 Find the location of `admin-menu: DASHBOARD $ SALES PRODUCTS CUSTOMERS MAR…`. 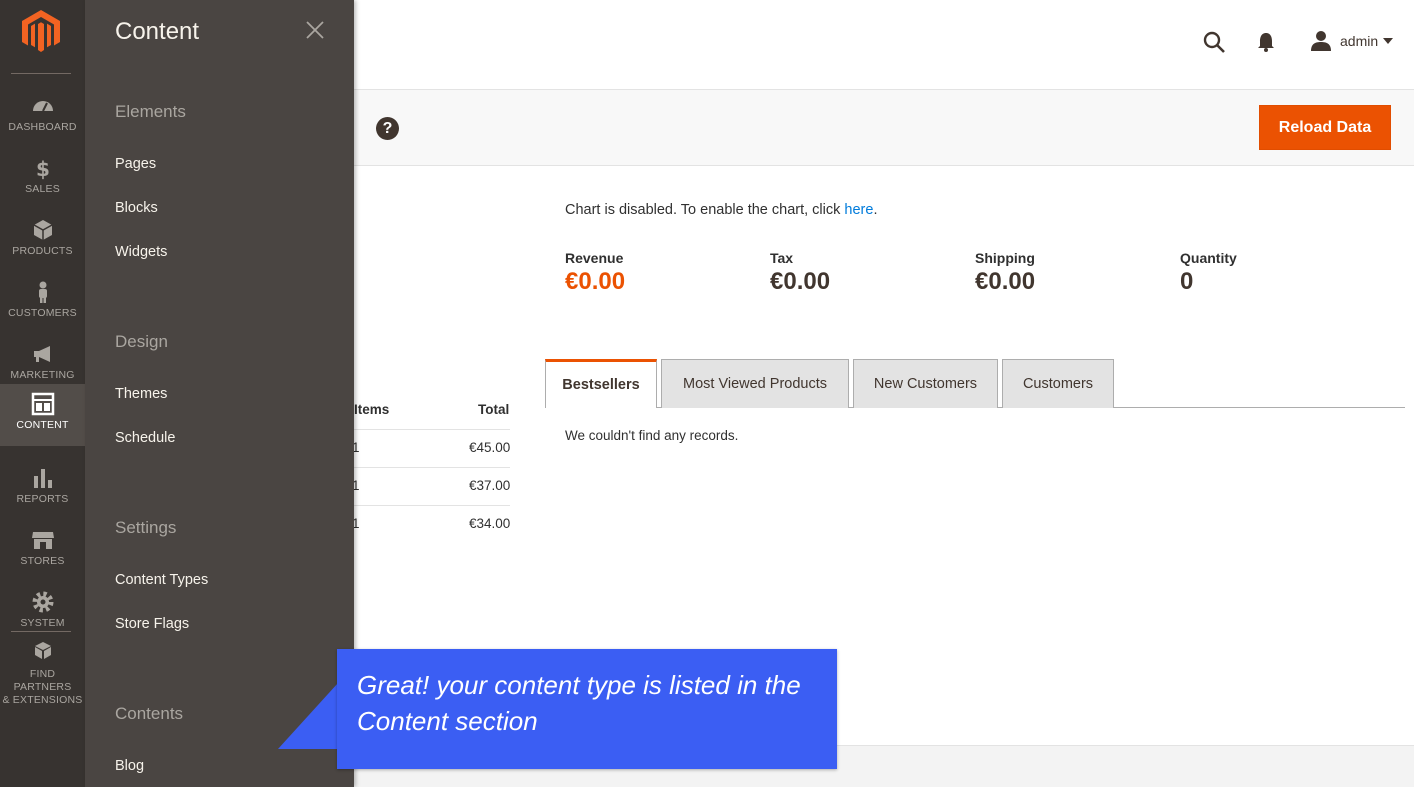

admin-menu: DASHBOARD $ SALES PRODUCTS CUSTOMERS MAR… is located at coordinates (42, 393).